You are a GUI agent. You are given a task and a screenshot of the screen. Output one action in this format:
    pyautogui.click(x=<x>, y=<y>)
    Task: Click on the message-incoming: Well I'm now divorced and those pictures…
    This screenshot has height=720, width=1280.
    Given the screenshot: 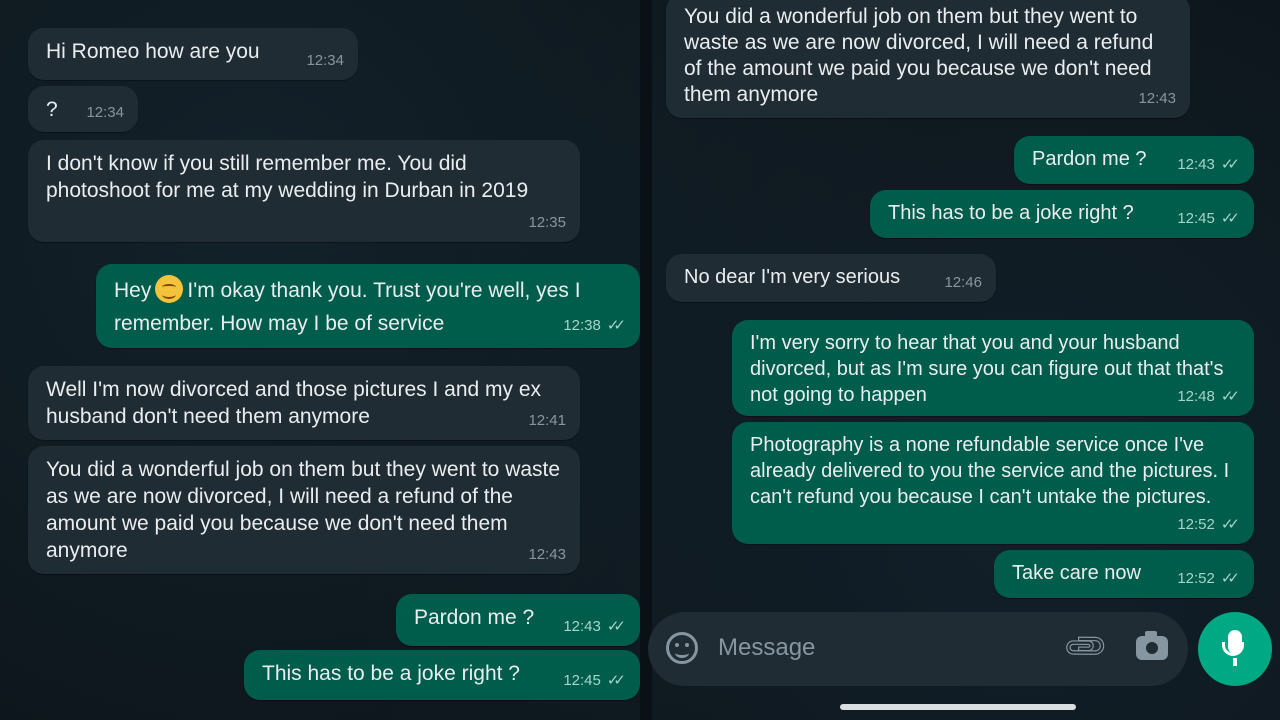 What is the action you would take?
    pyautogui.click(x=304, y=403)
    